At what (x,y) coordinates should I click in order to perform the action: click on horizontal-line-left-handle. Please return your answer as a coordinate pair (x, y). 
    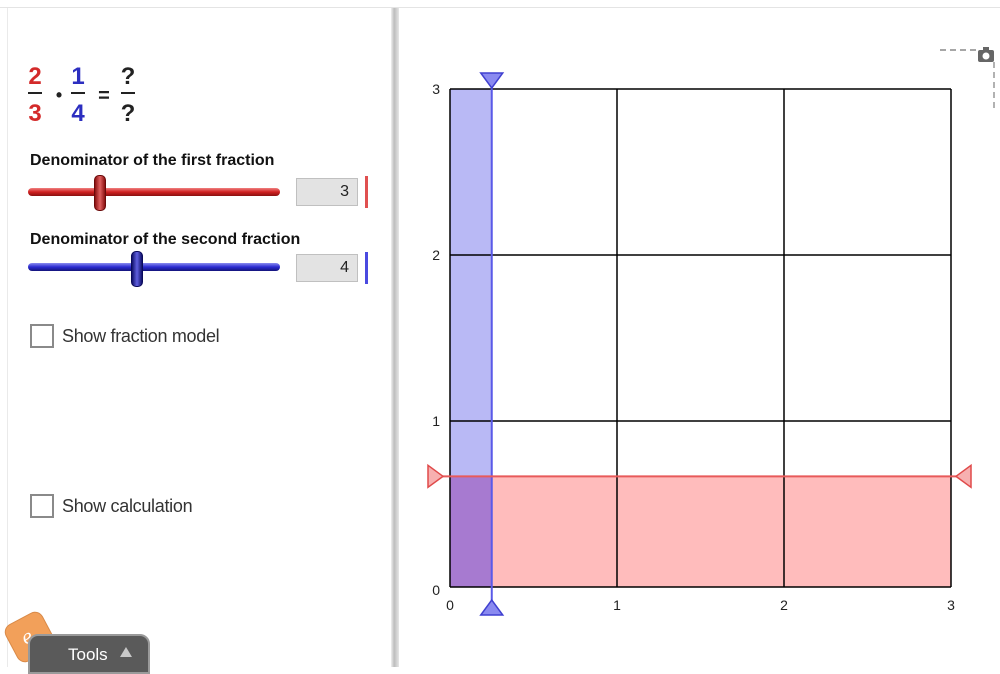
    Looking at the image, I should click on (436, 476).